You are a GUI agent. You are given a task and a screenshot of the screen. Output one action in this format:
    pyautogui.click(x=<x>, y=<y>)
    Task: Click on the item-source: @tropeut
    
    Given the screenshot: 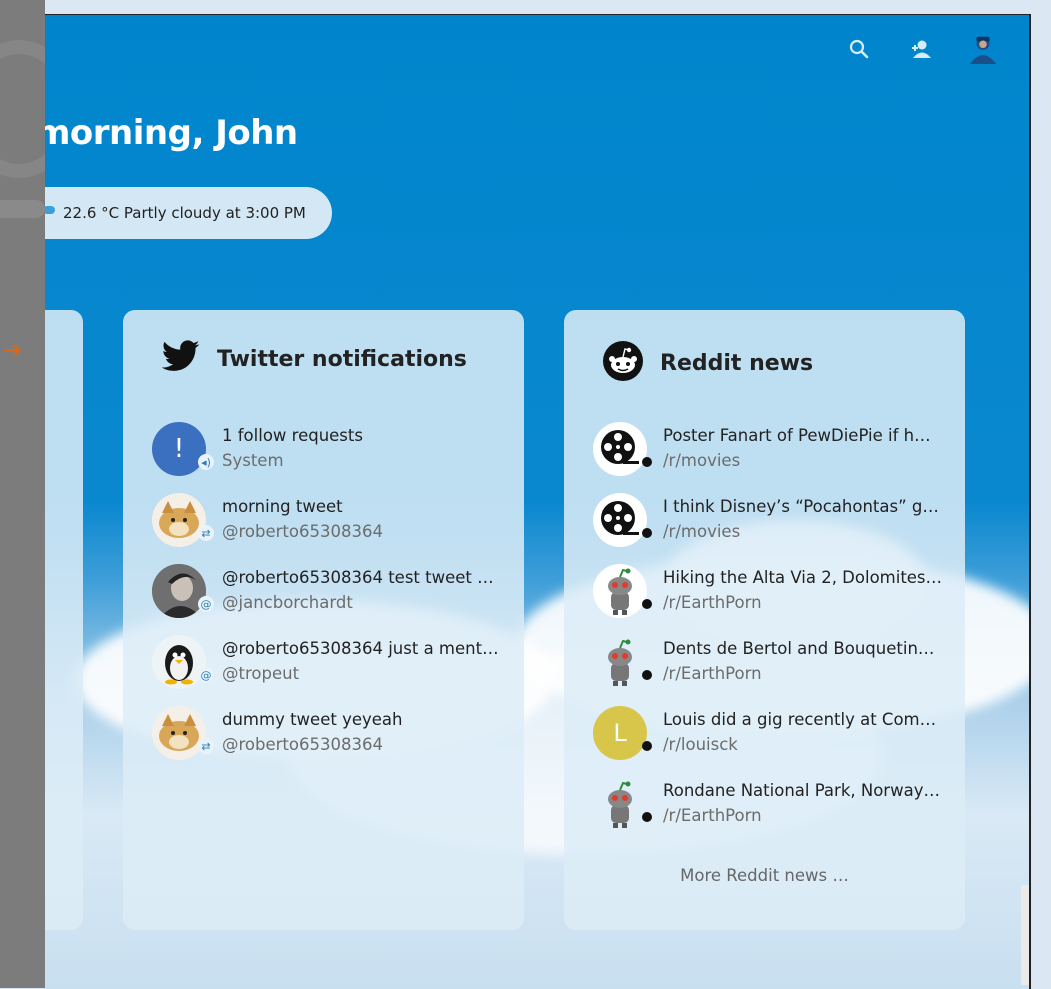 What is the action you would take?
    pyautogui.click(x=261, y=673)
    